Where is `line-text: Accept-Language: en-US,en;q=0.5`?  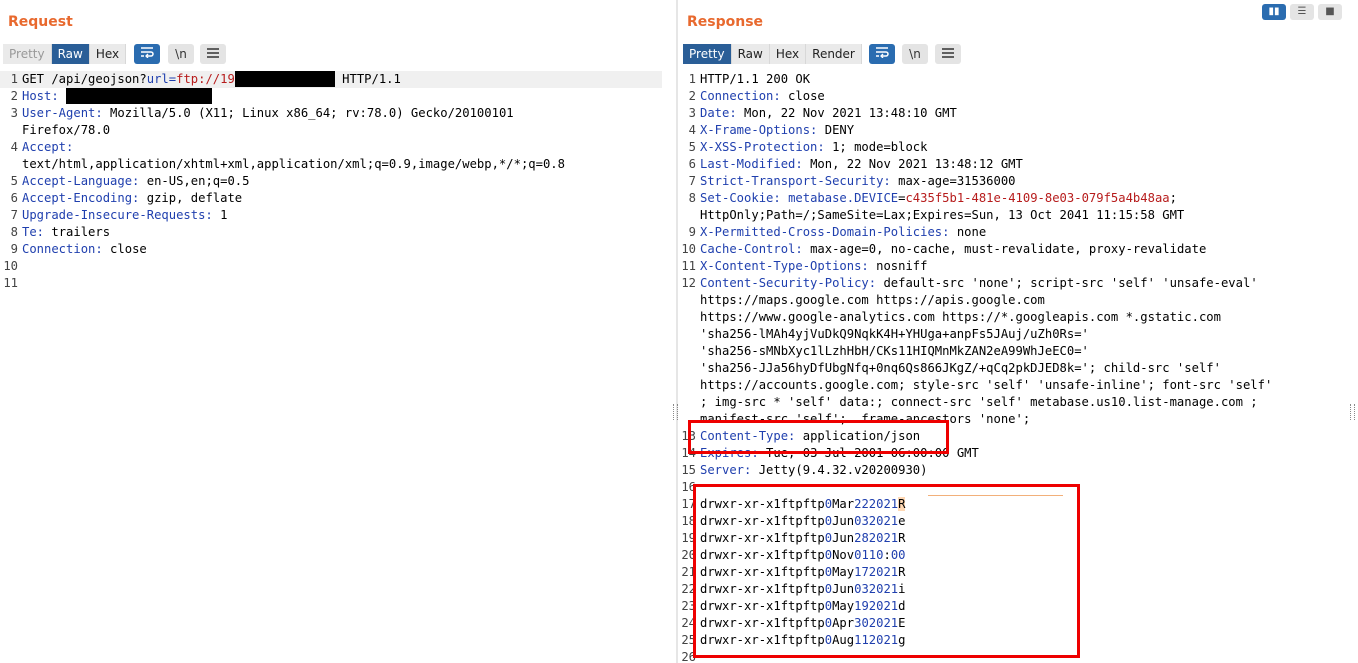
line-text: Accept-Language: en-US,en;q=0.5 is located at coordinates (135, 181).